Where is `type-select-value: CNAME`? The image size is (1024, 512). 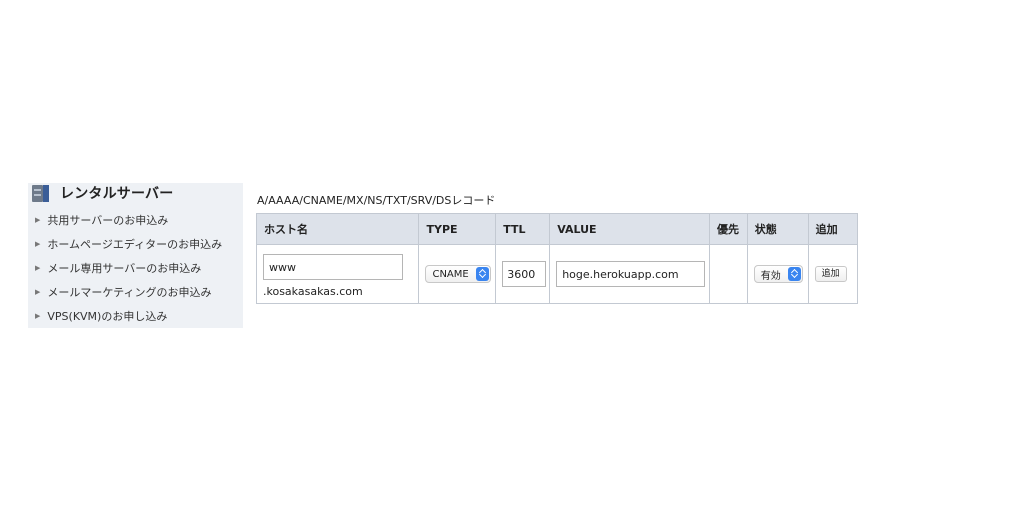 type-select-value: CNAME is located at coordinates (450, 274).